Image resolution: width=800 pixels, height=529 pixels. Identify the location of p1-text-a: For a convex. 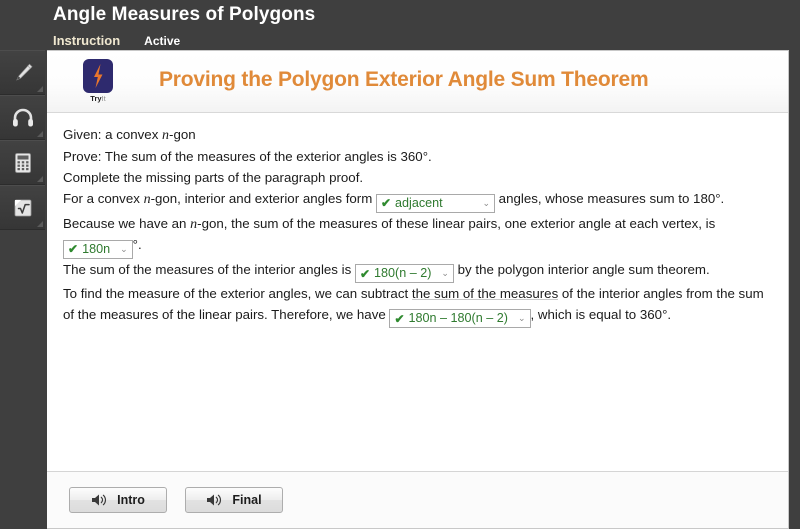
(103, 198).